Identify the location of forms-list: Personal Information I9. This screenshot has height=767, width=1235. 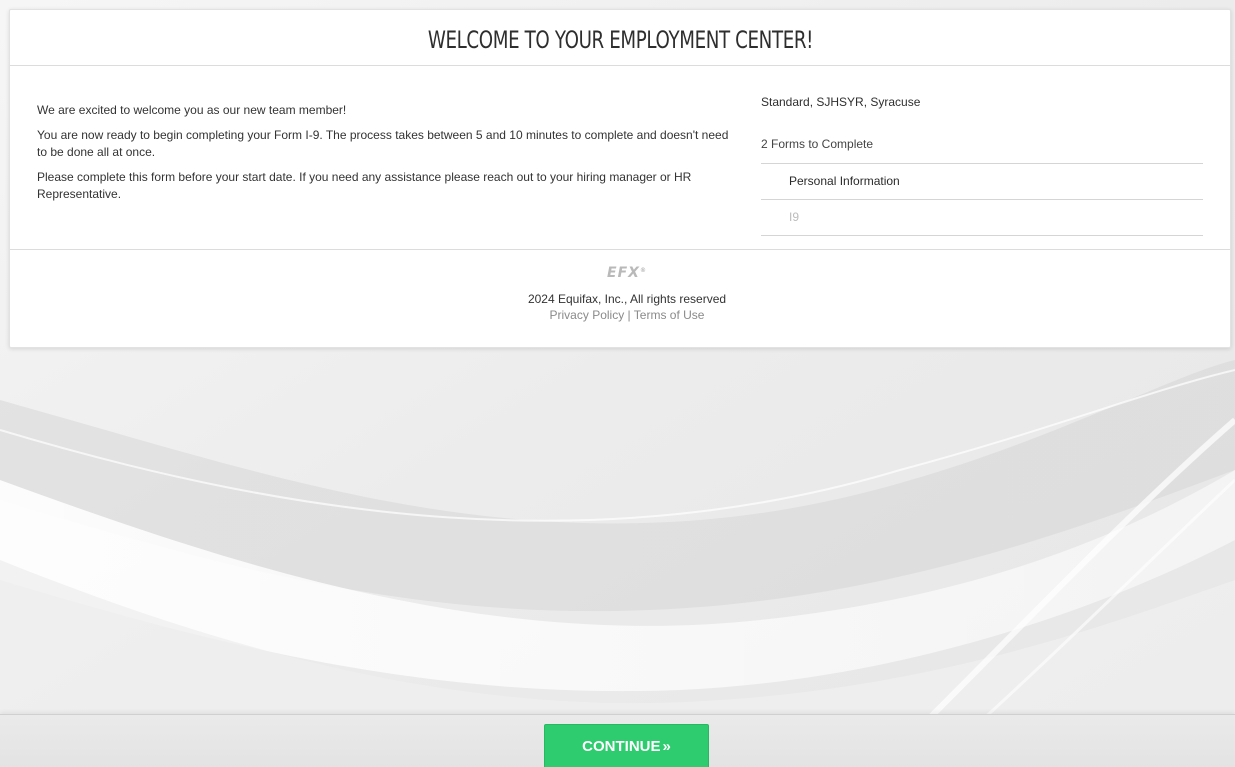
(982, 199).